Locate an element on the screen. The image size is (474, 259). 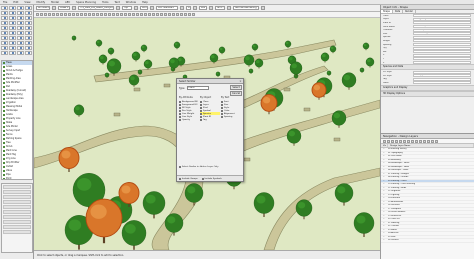
field-value: <Plant ID> is located at coordinates (442, 83).